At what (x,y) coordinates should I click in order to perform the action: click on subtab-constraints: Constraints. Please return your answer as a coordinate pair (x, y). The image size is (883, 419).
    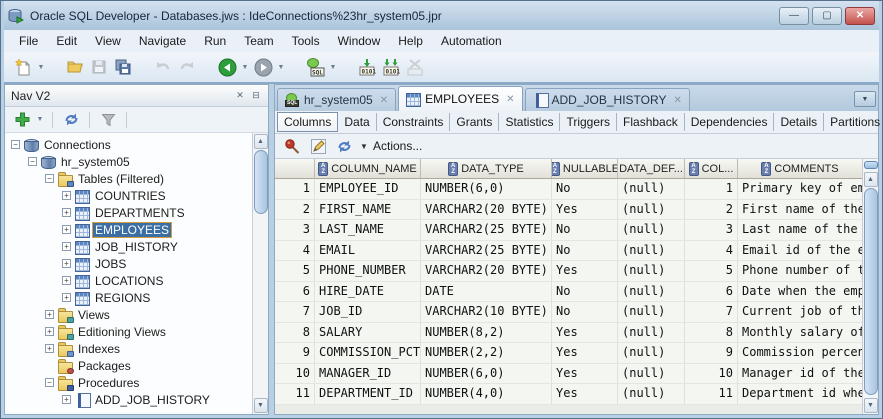
    Looking at the image, I should click on (414, 122).